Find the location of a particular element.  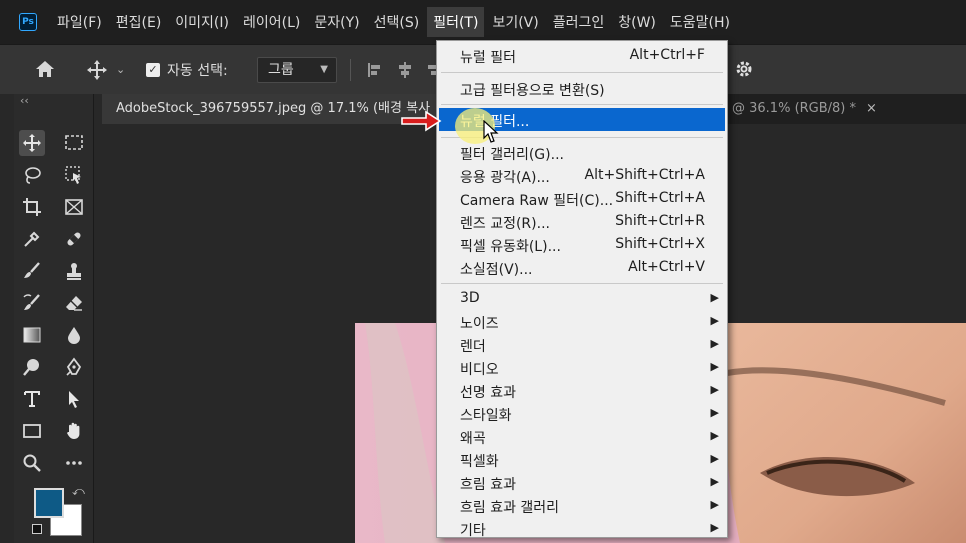

history-brush-tool is located at coordinates (32, 303).